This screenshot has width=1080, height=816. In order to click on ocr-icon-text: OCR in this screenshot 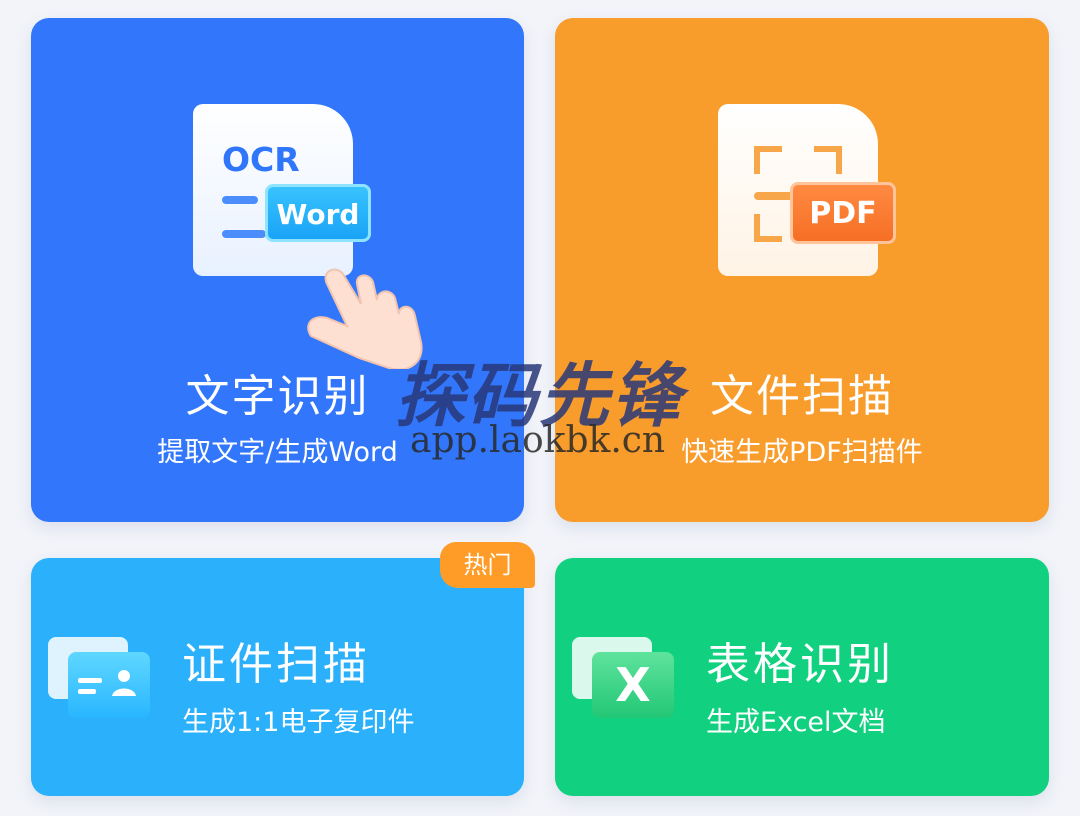, I will do `click(261, 159)`.